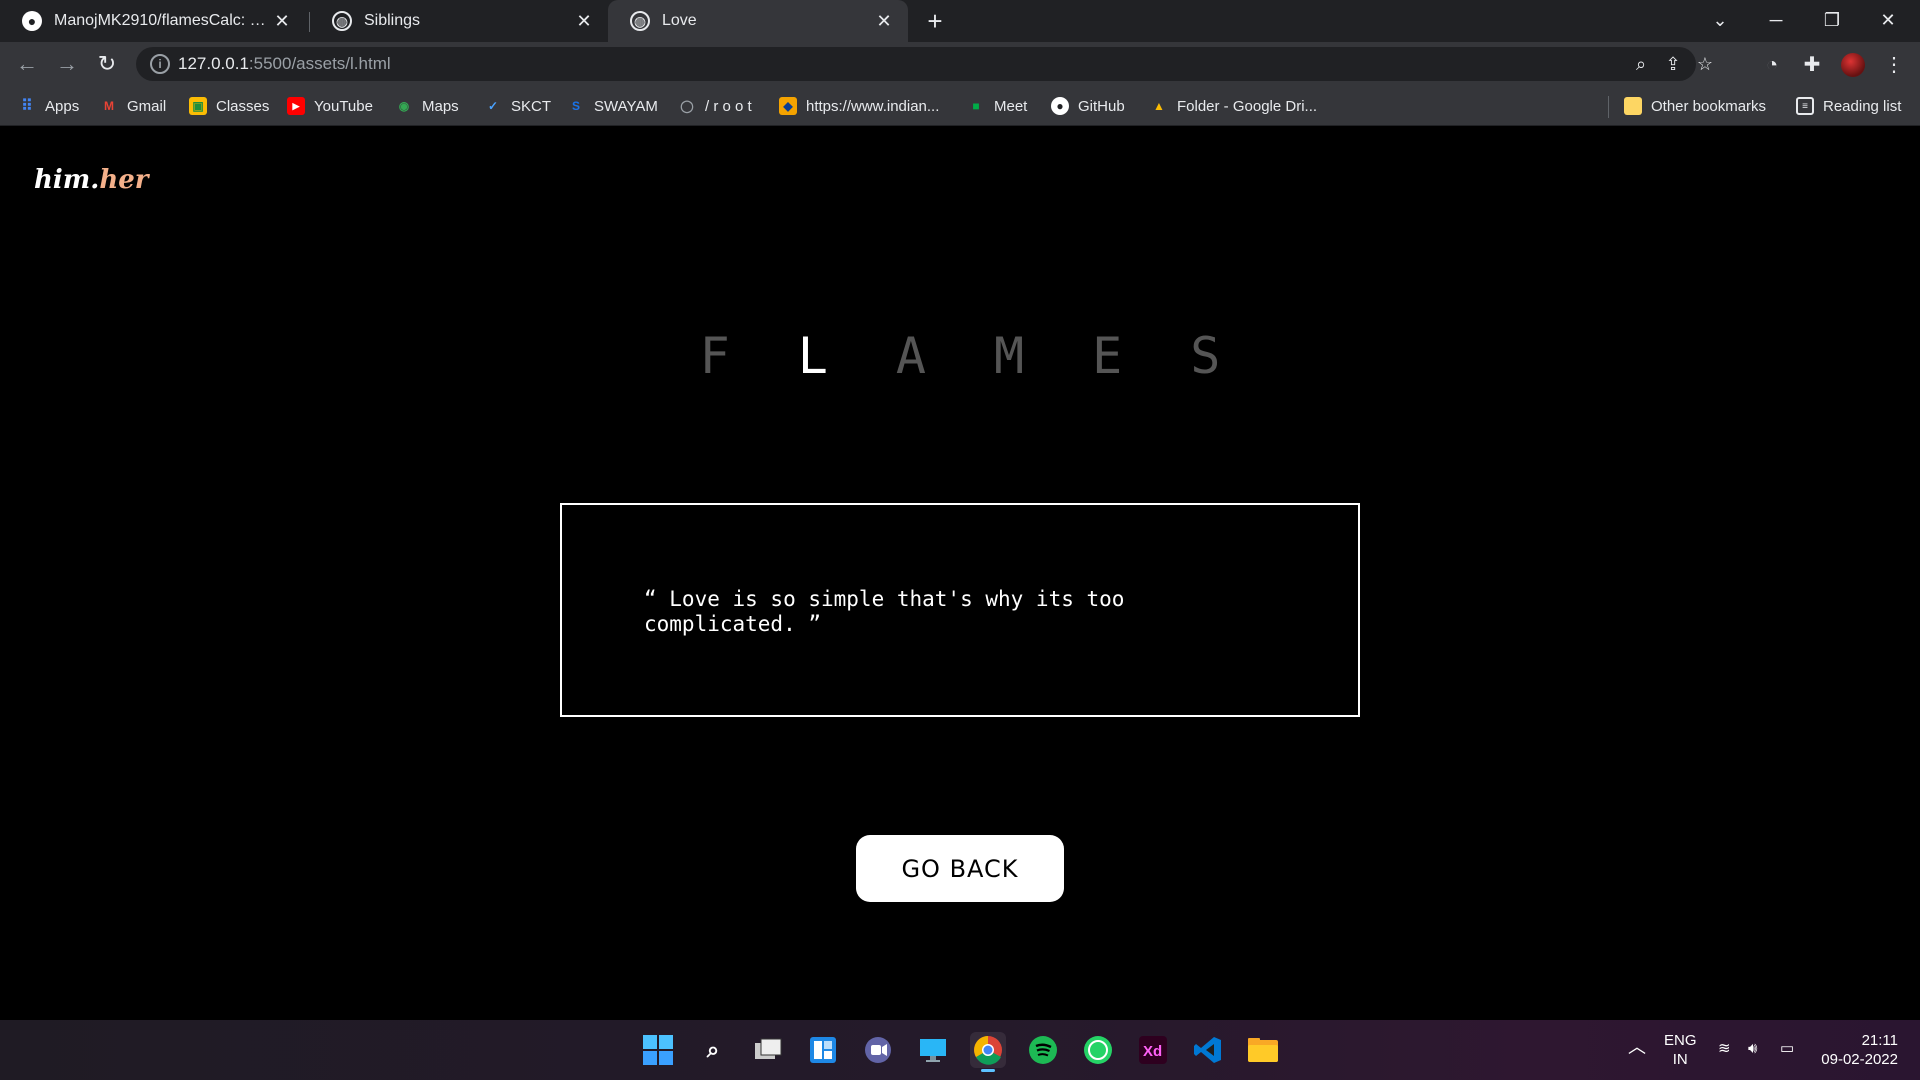 The image size is (1920, 1080). Describe the element at coordinates (1673, 65) in the screenshot. I see `share-icon: ⇪` at that location.